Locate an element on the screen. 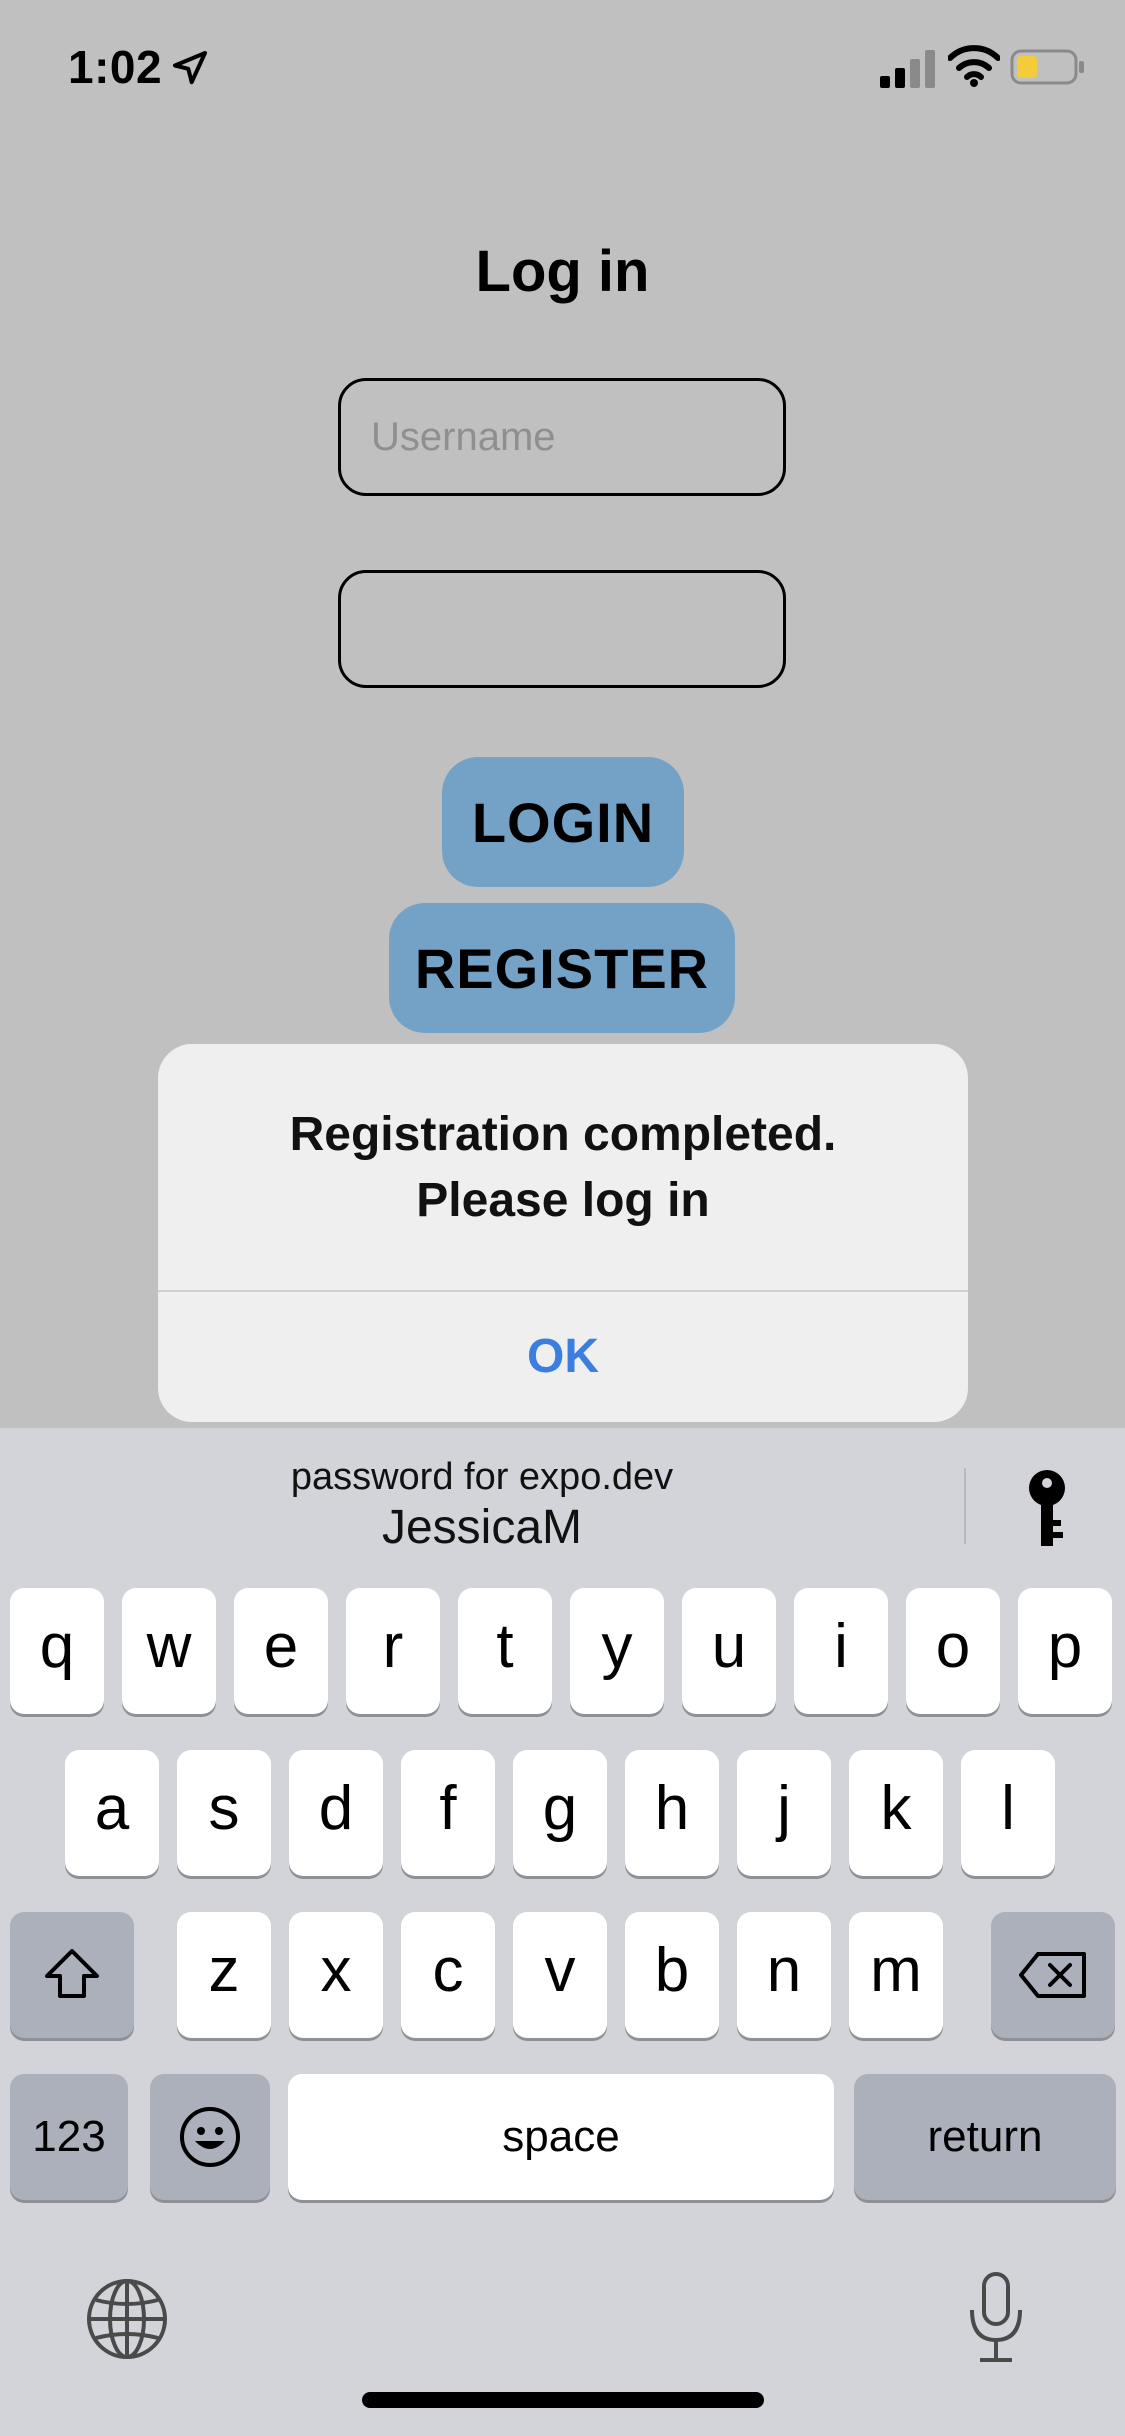 Image resolution: width=1125 pixels, height=2436 pixels. shift-key is located at coordinates (72, 1975).